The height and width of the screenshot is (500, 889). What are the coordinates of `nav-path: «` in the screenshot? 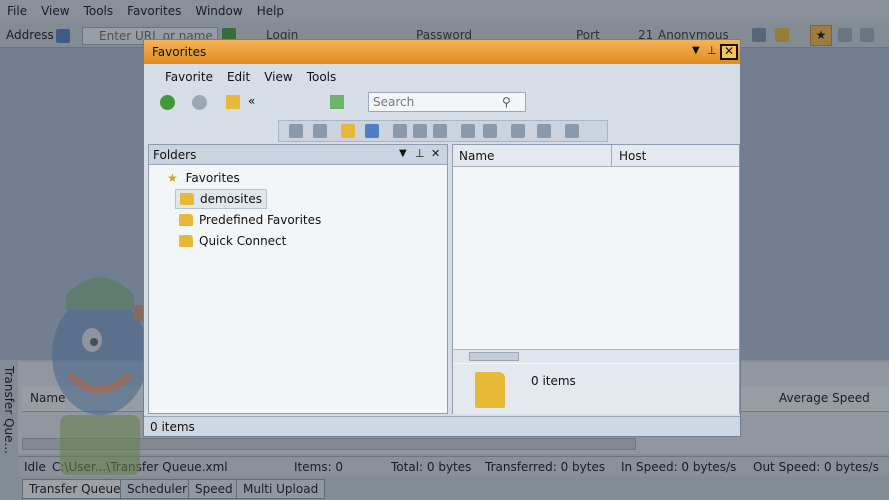 It's located at (251, 101).